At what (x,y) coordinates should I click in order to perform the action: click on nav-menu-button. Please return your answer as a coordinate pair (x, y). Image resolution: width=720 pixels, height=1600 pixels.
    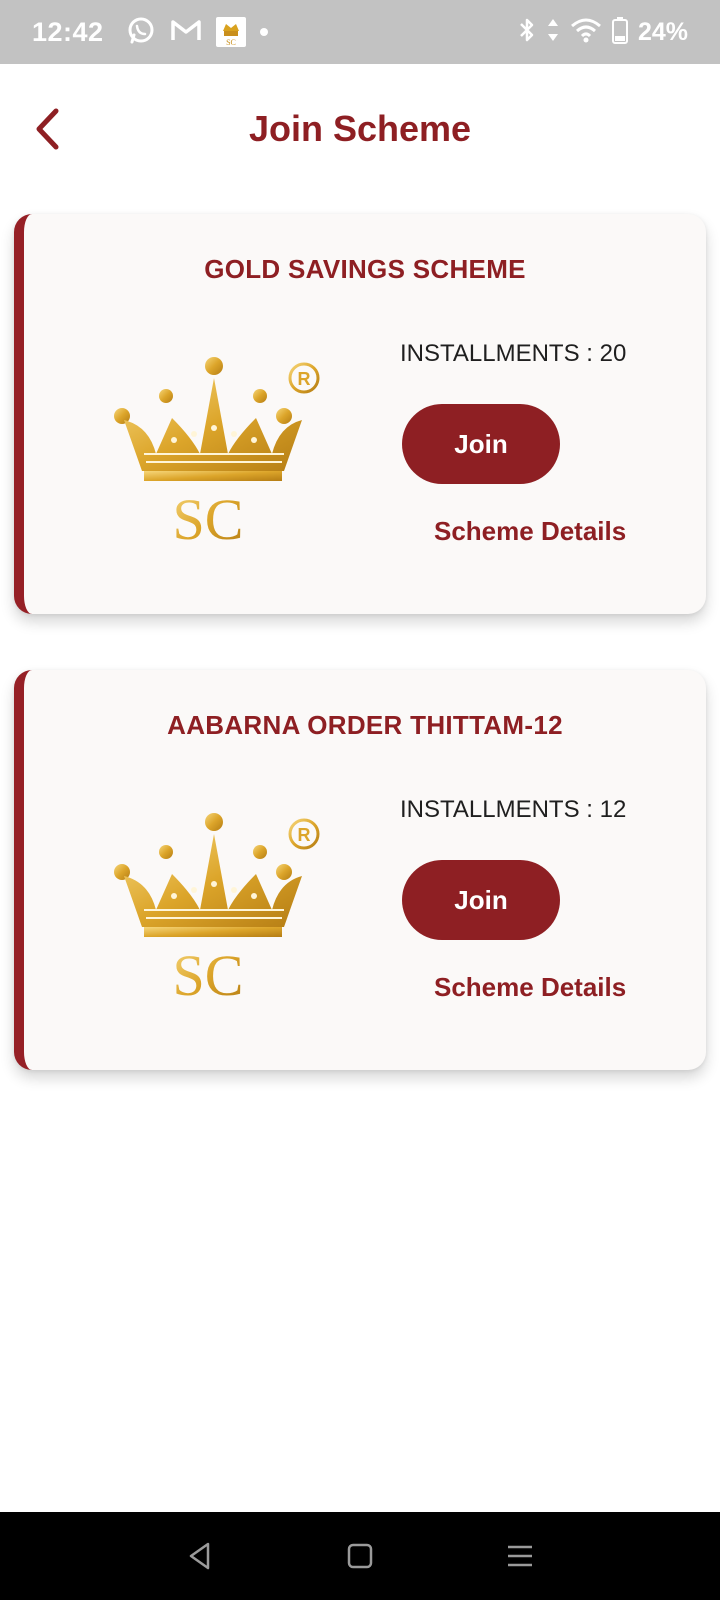
    Looking at the image, I should click on (520, 1556).